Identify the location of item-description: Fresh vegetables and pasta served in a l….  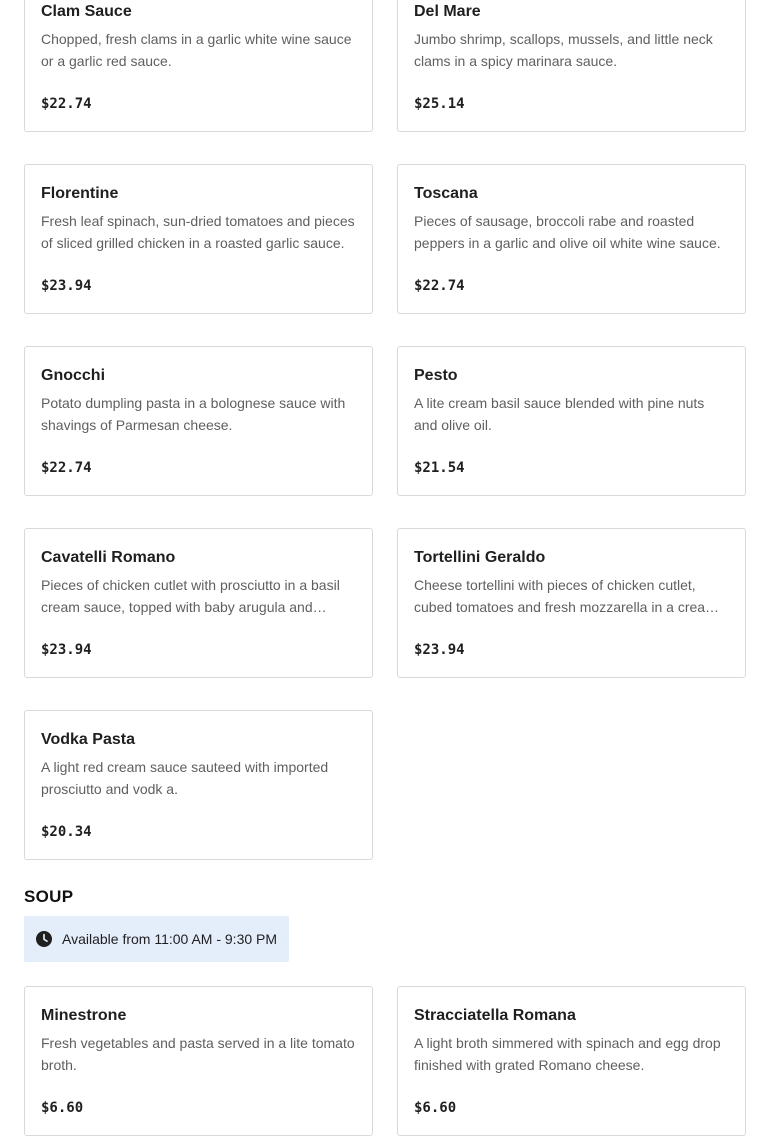
(198, 1054).